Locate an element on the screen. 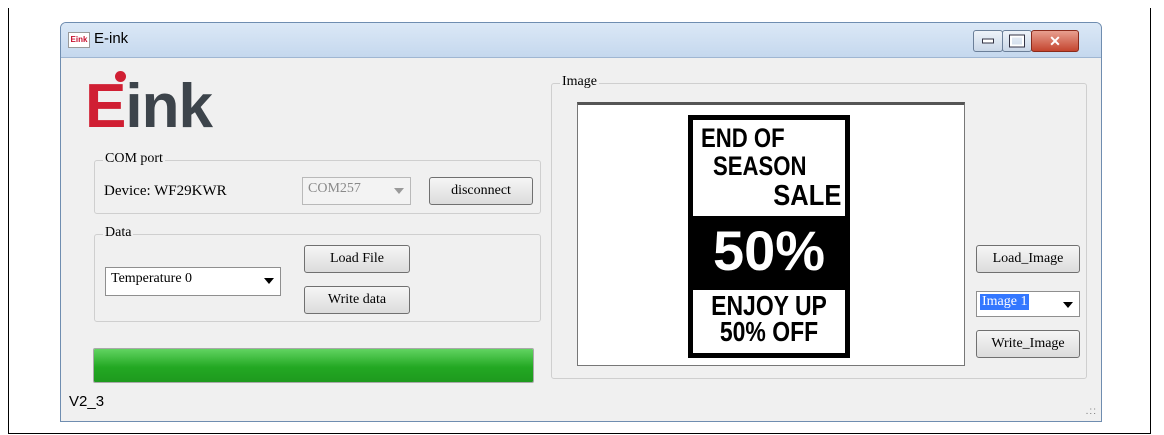 Image resolution: width=1164 pixels, height=435 pixels. temperature-value: Temperature 0 is located at coordinates (152, 278).